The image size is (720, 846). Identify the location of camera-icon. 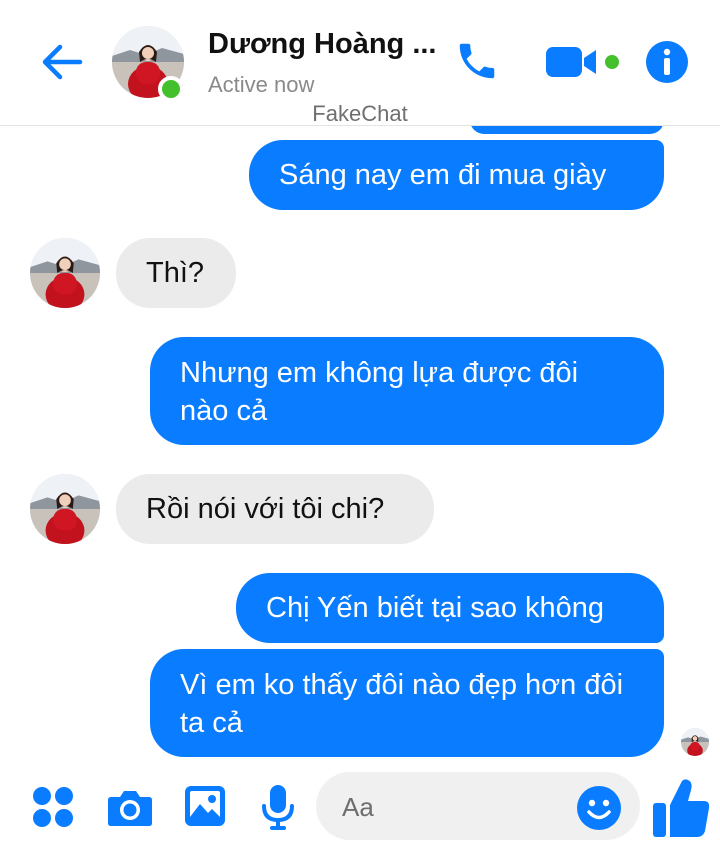
(130, 808).